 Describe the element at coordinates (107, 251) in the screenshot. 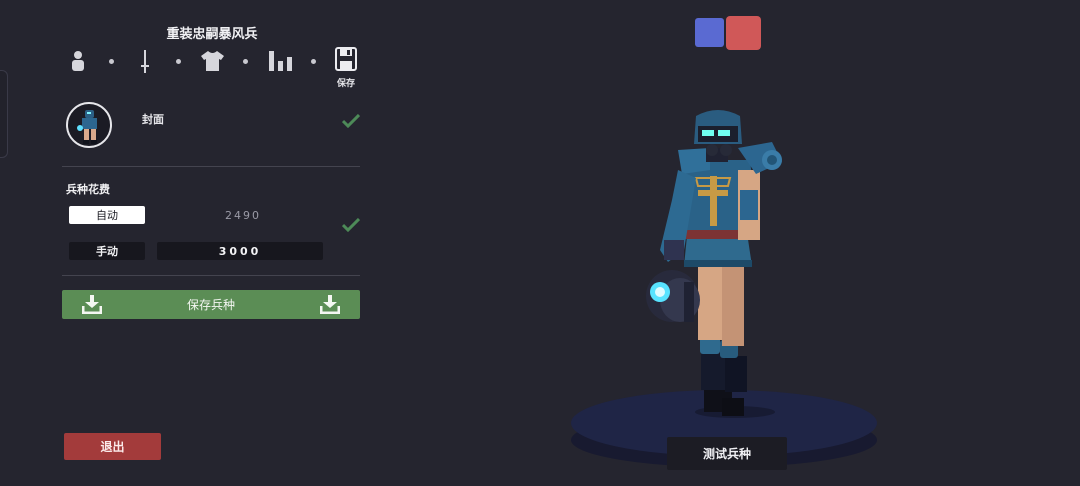

I see `manual-cost-button: 手动` at that location.